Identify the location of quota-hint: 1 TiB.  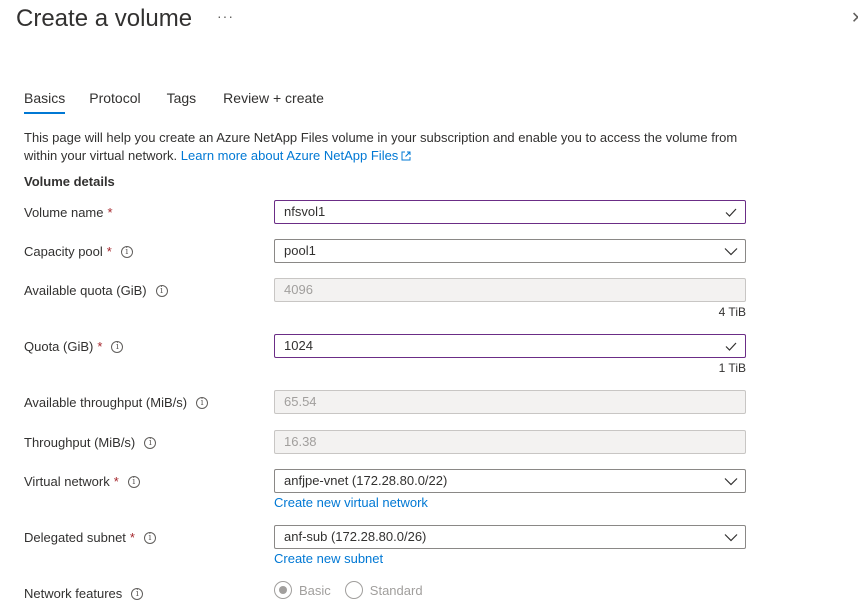
(732, 368).